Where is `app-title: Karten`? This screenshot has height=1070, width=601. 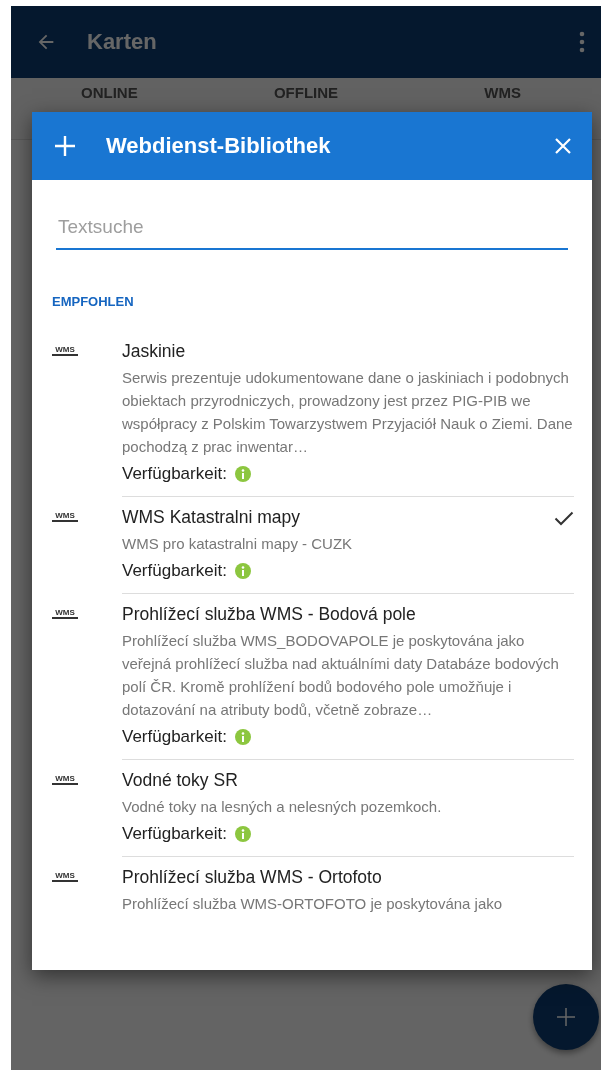 app-title: Karten is located at coordinates (122, 42).